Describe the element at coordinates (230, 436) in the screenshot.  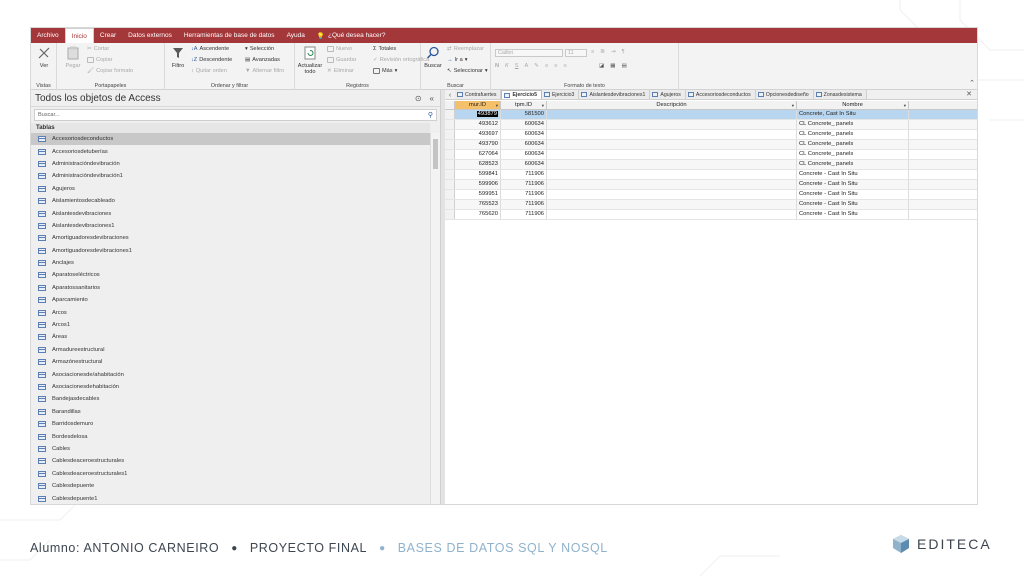
I see `nav-table-item: Bordesdelosa` at that location.